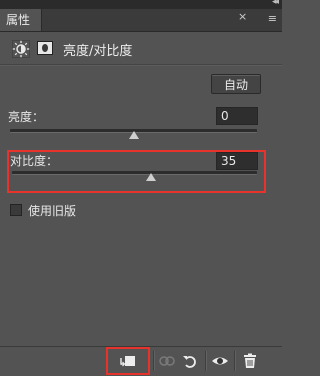  I want to click on brightness-slider-thumb, so click(133, 135).